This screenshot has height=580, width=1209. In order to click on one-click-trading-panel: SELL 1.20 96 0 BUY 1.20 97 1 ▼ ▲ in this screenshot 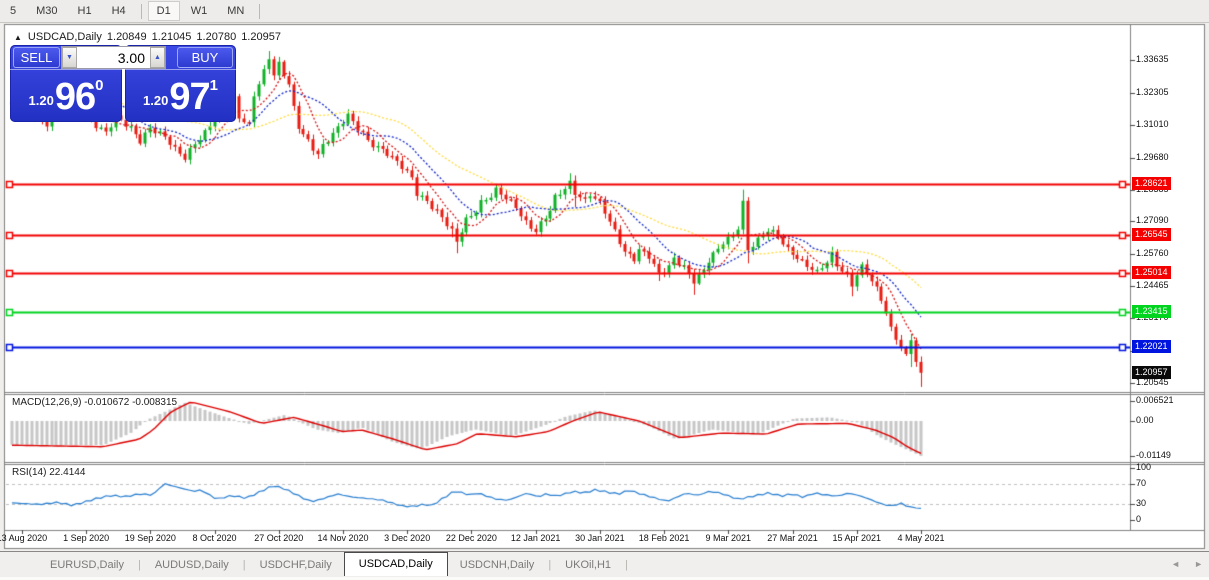, I will do `click(123, 83)`.